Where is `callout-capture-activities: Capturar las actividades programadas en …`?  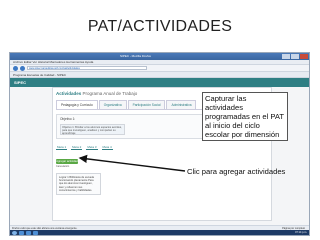 callout-capture-activities: Capturar las actividades programadas en … is located at coordinates (245, 116).